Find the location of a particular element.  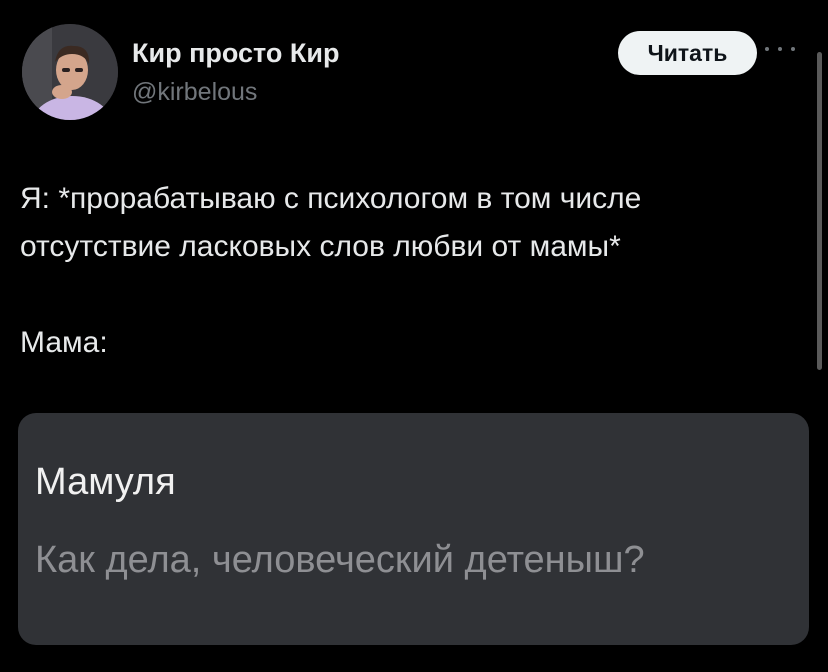

read-button: Читать is located at coordinates (687, 53).